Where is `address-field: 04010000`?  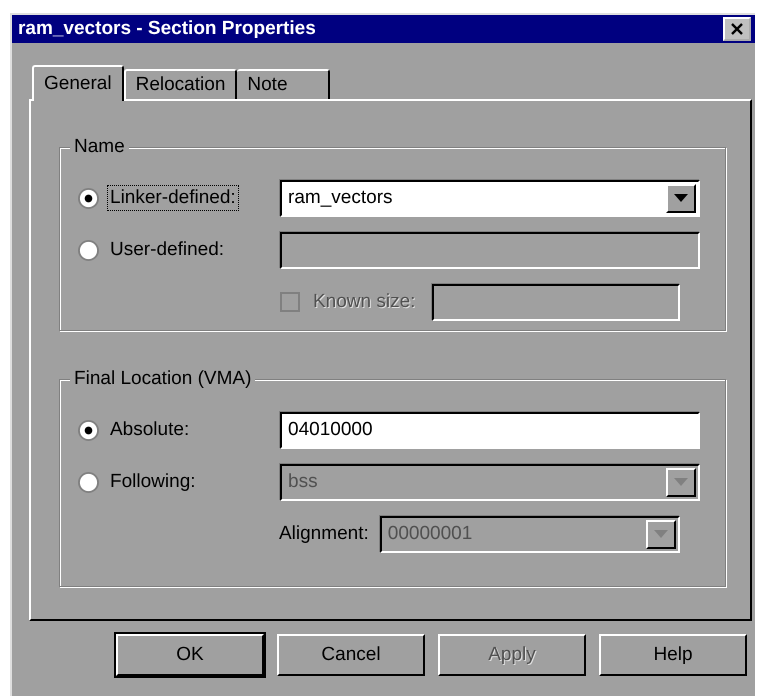
address-field: 04010000 is located at coordinates (490, 430).